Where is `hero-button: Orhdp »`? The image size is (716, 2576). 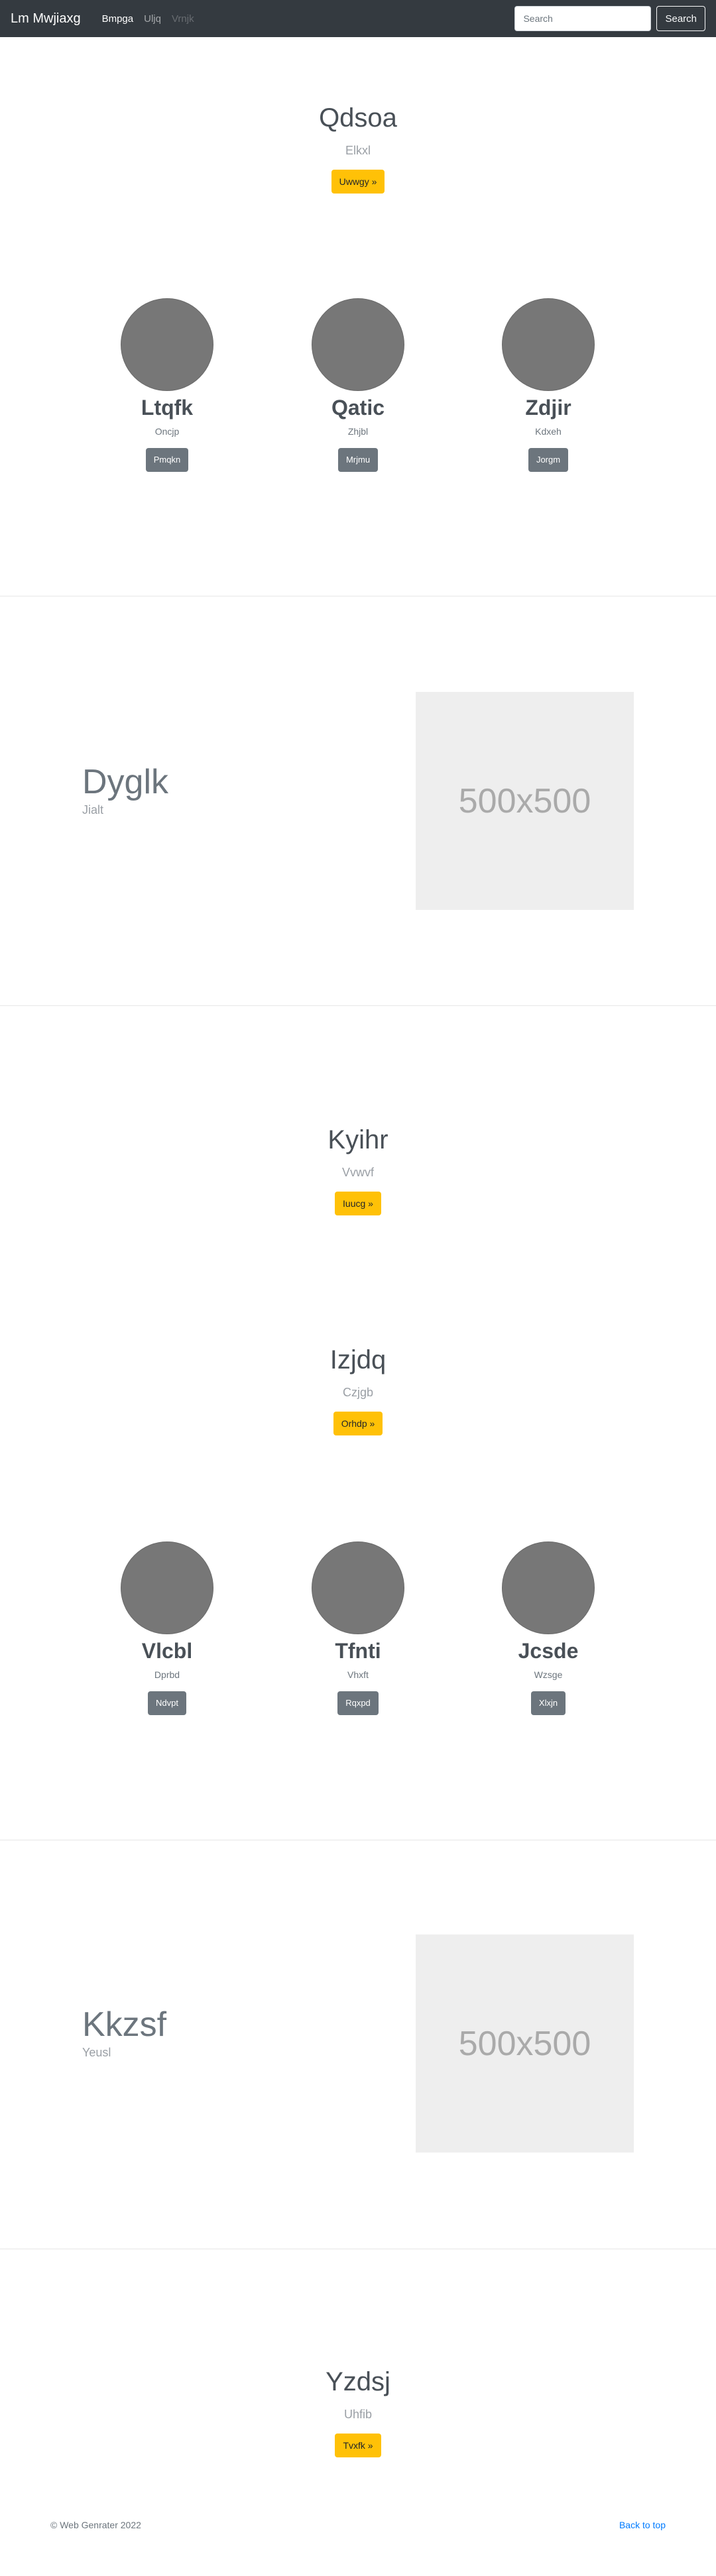
hero-button: Orhdp » is located at coordinates (358, 1424).